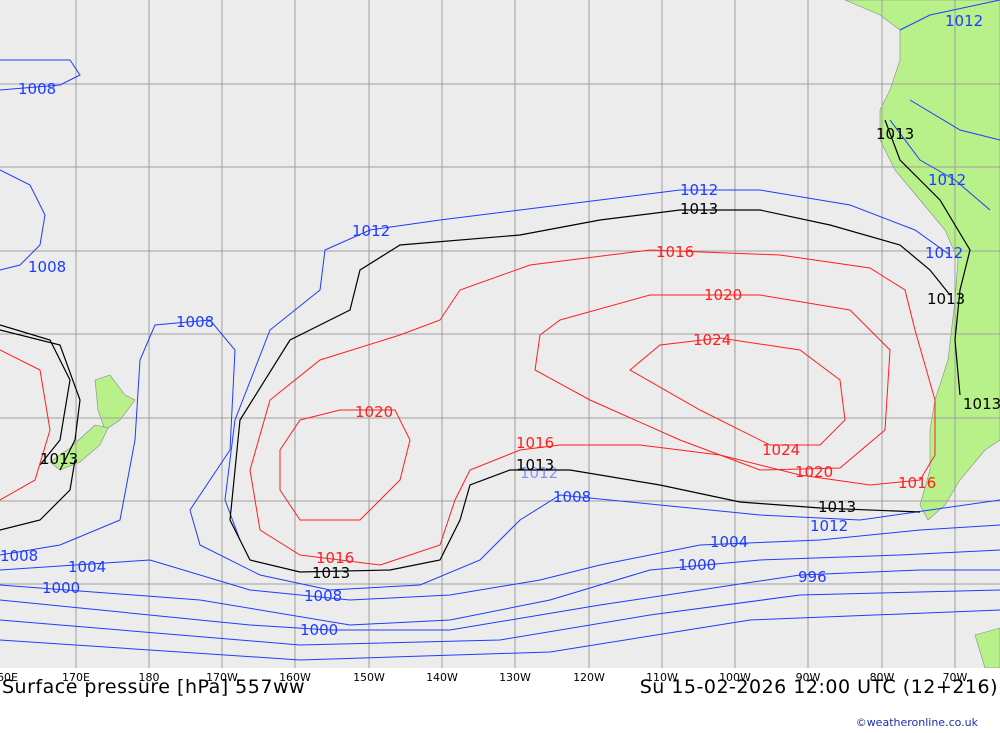 The height and width of the screenshot is (733, 1000). Describe the element at coordinates (917, 722) in the screenshot. I see `credit-link: ©weatheronline.co.uk` at that location.